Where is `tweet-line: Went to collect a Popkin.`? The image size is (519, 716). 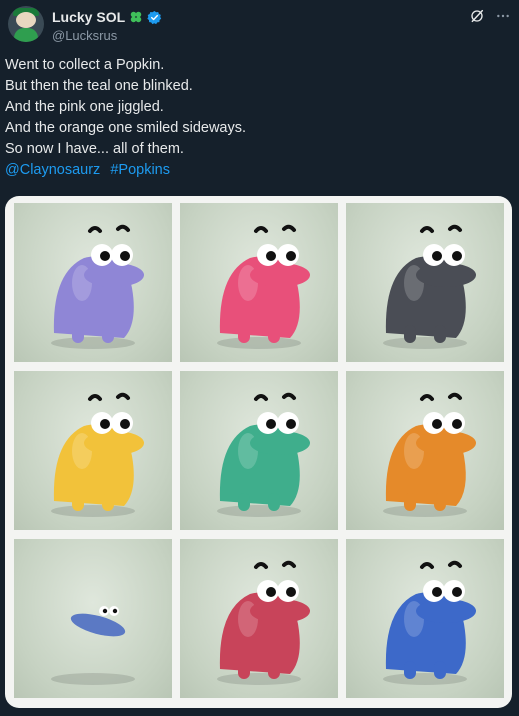 tweet-line: Went to collect a Popkin. is located at coordinates (85, 65).